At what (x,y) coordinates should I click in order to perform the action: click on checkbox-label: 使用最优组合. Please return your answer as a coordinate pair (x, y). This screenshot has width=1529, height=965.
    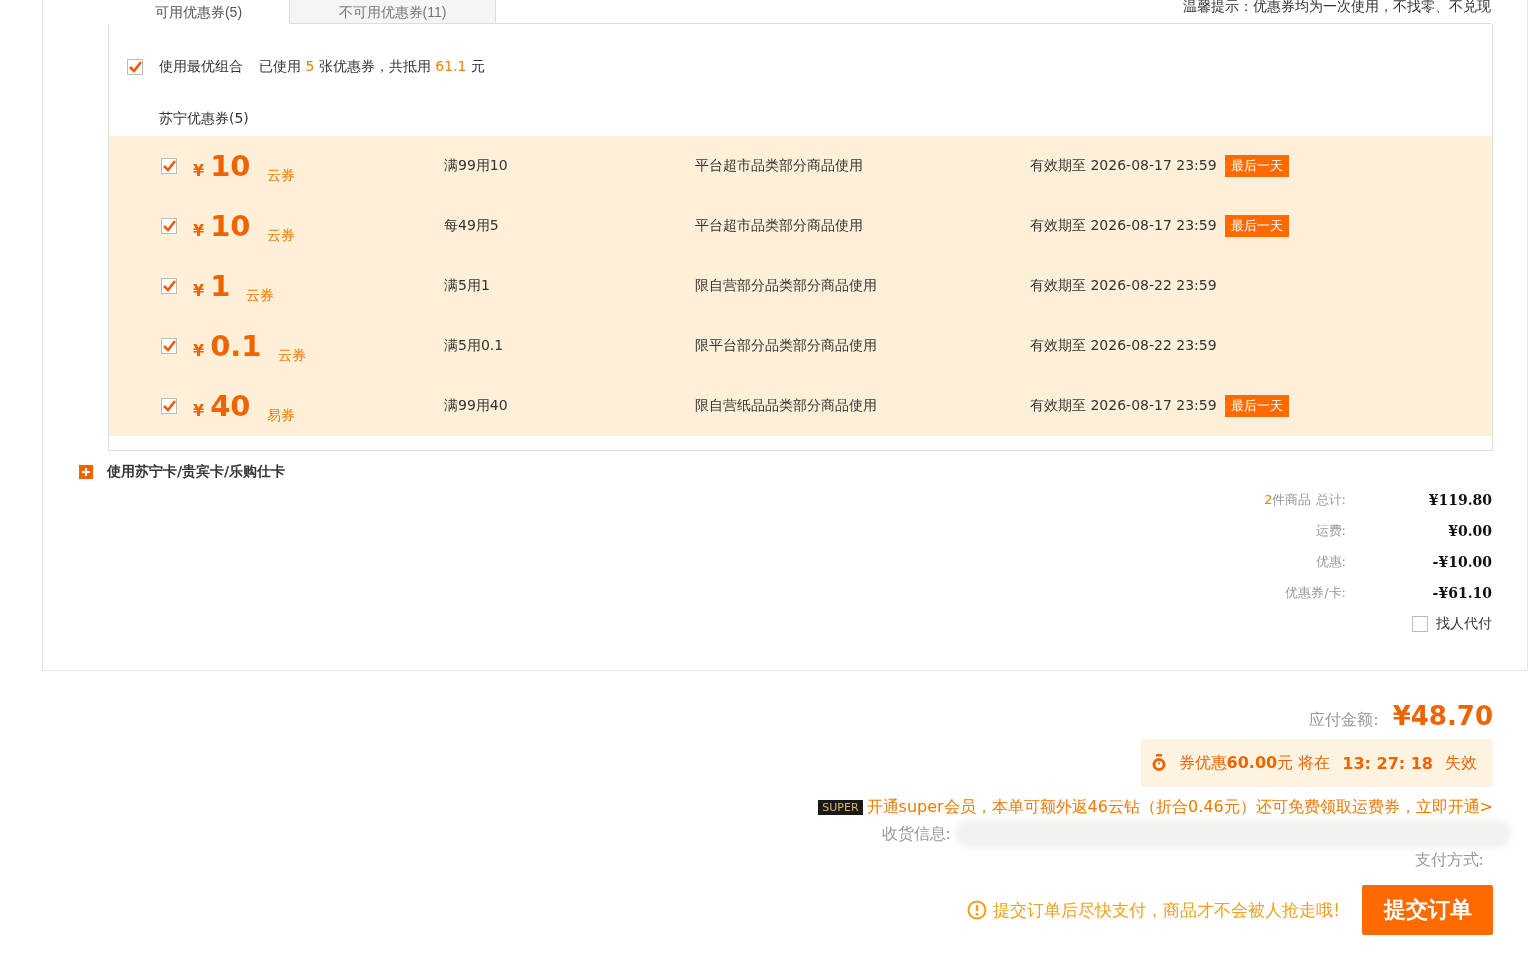
    Looking at the image, I should click on (201, 67).